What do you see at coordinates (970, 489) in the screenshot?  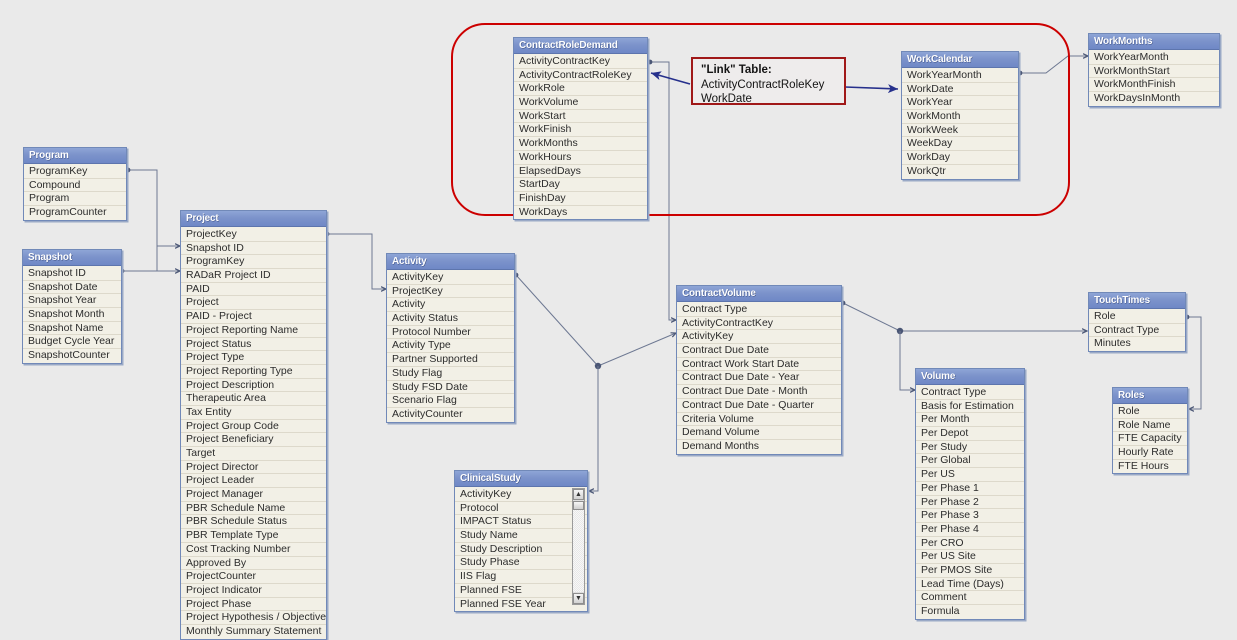 I see `field-row: Per Phase 1` at bounding box center [970, 489].